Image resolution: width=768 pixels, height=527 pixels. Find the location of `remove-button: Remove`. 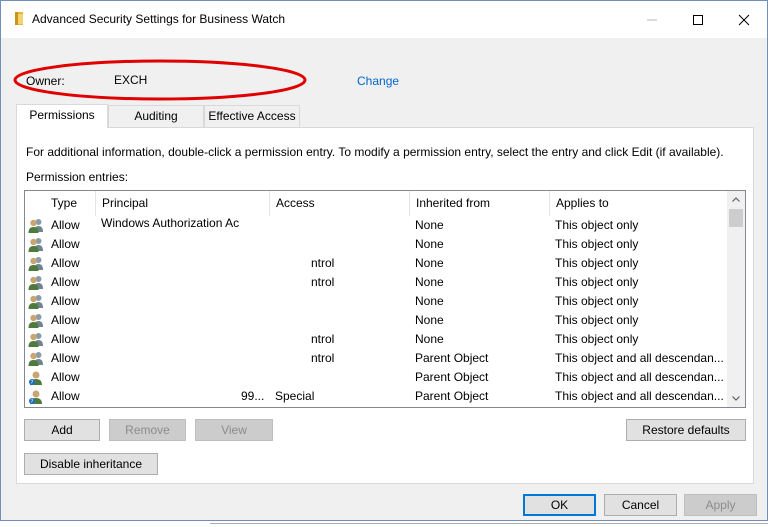

remove-button: Remove is located at coordinates (147, 430).